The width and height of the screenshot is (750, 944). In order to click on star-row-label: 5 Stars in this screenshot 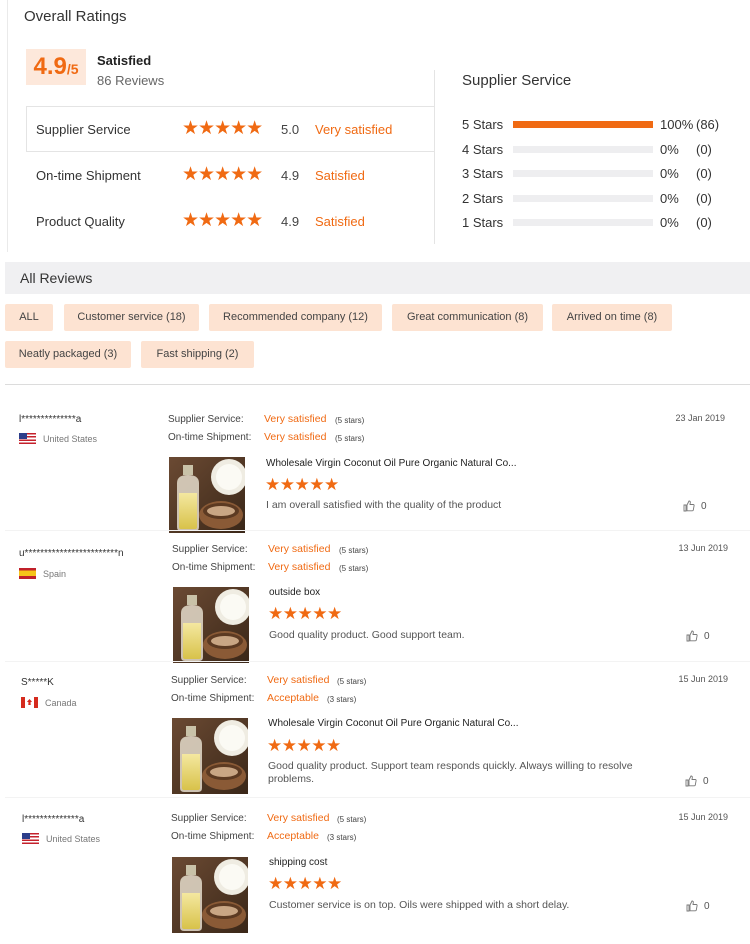, I will do `click(483, 124)`.